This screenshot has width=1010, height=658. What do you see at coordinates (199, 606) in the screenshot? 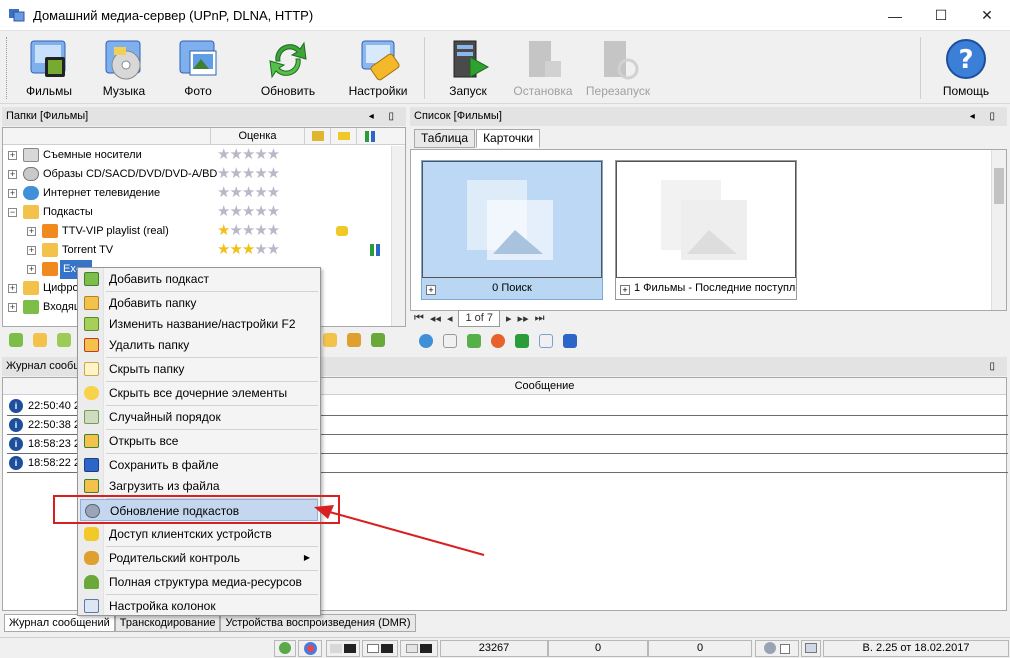
I see `menu-item-columns: Настройка колонок` at bounding box center [199, 606].